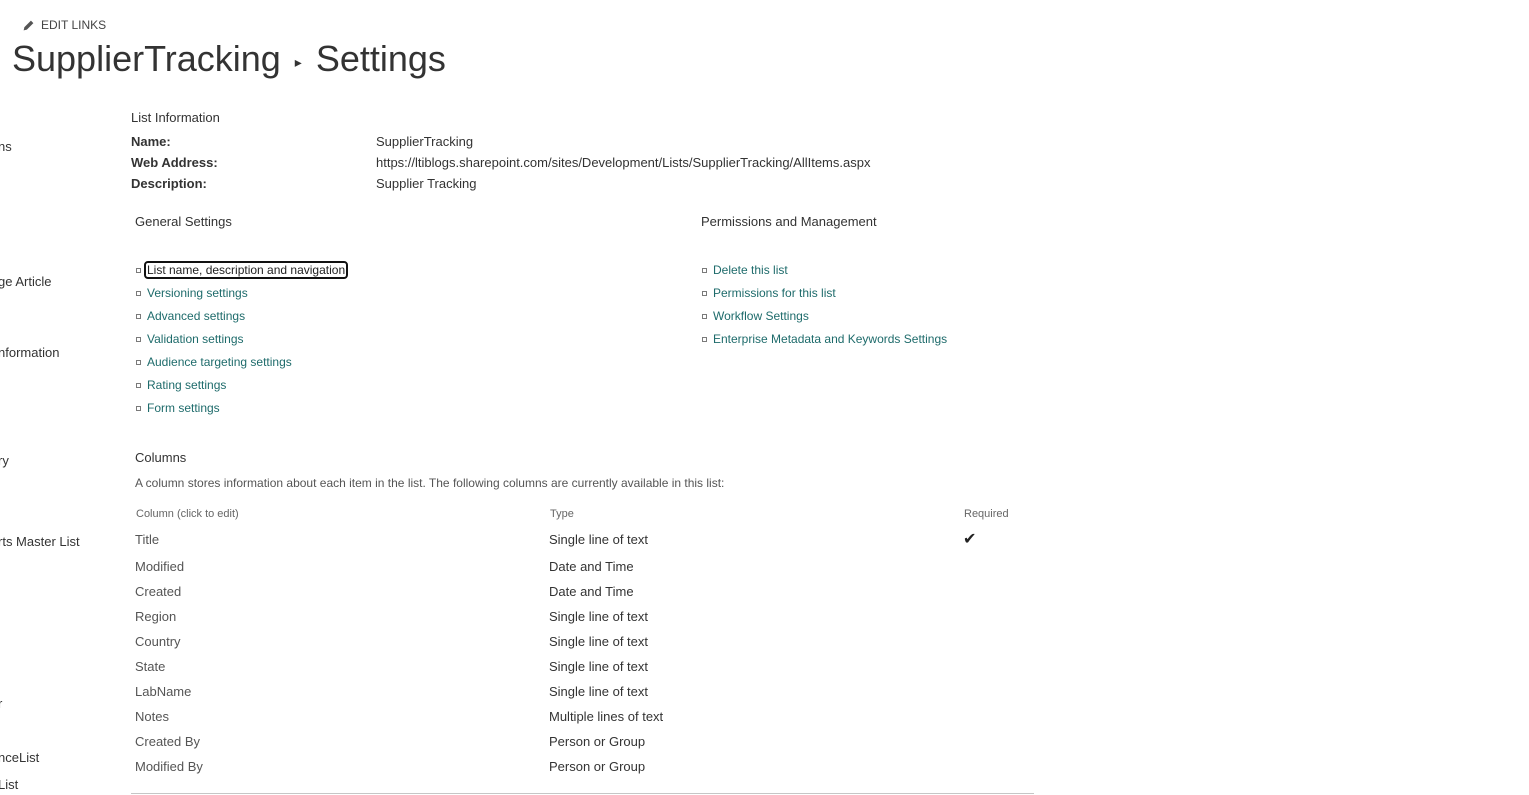 Image resolution: width=1529 pixels, height=795 pixels. What do you see at coordinates (29, 352) in the screenshot?
I see `left-nav-item: nformation` at bounding box center [29, 352].